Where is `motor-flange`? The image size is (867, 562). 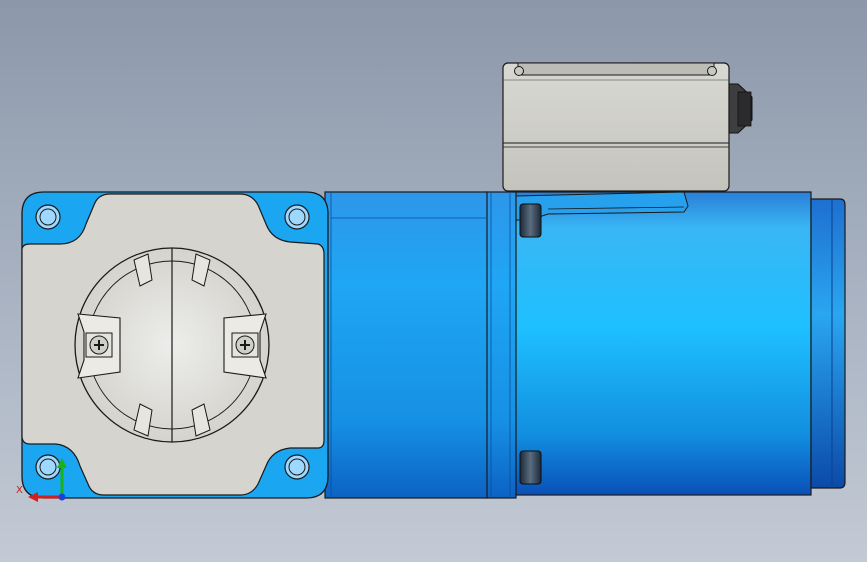 motor-flange is located at coordinates (501, 345).